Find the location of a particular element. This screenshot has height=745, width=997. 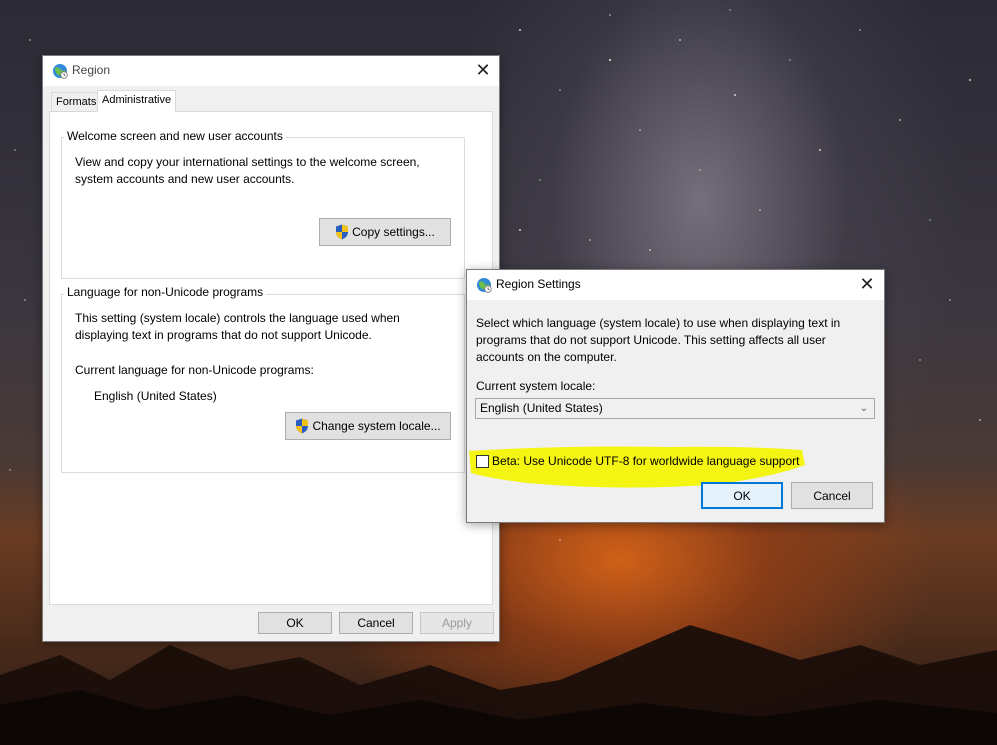

region-apply-button: Apply is located at coordinates (457, 623).